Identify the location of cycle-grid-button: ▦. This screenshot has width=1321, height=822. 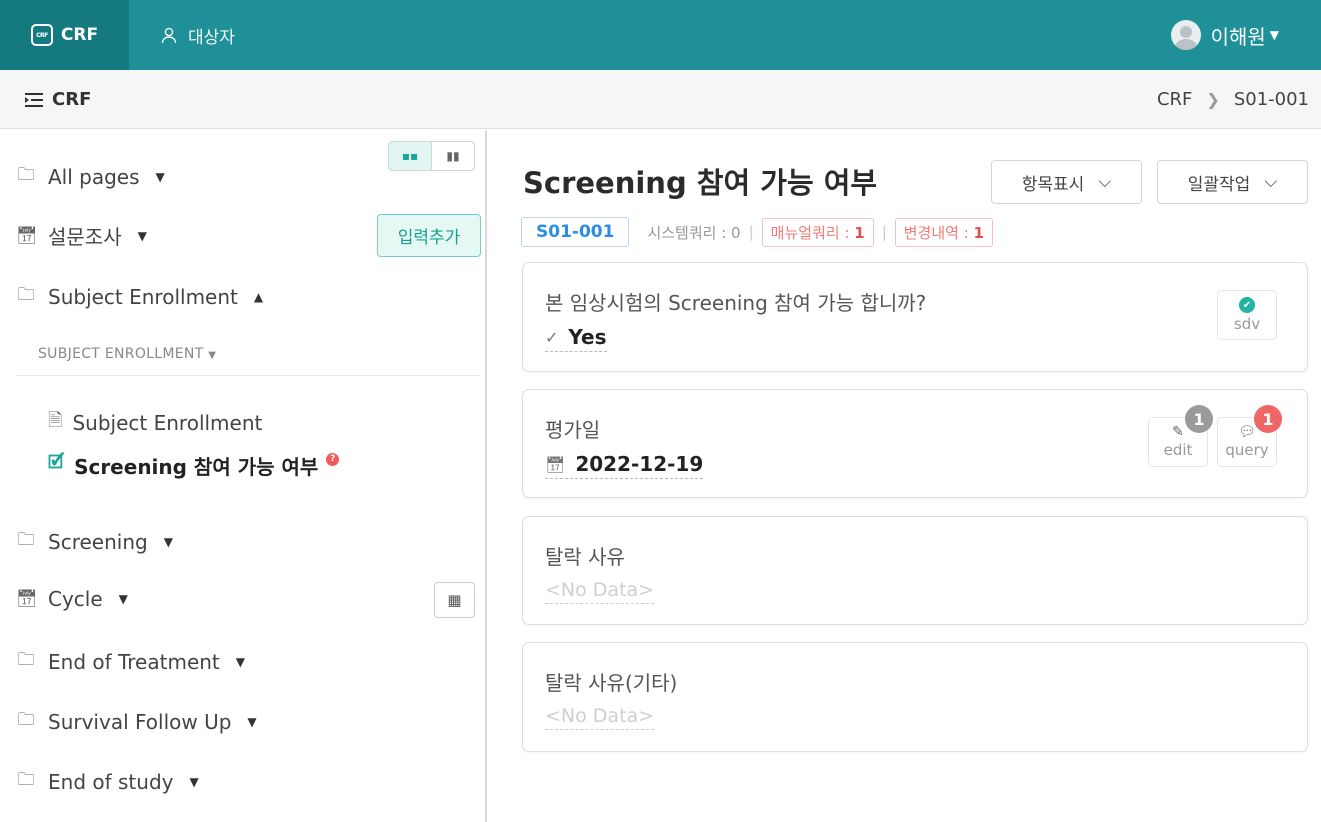
(454, 600).